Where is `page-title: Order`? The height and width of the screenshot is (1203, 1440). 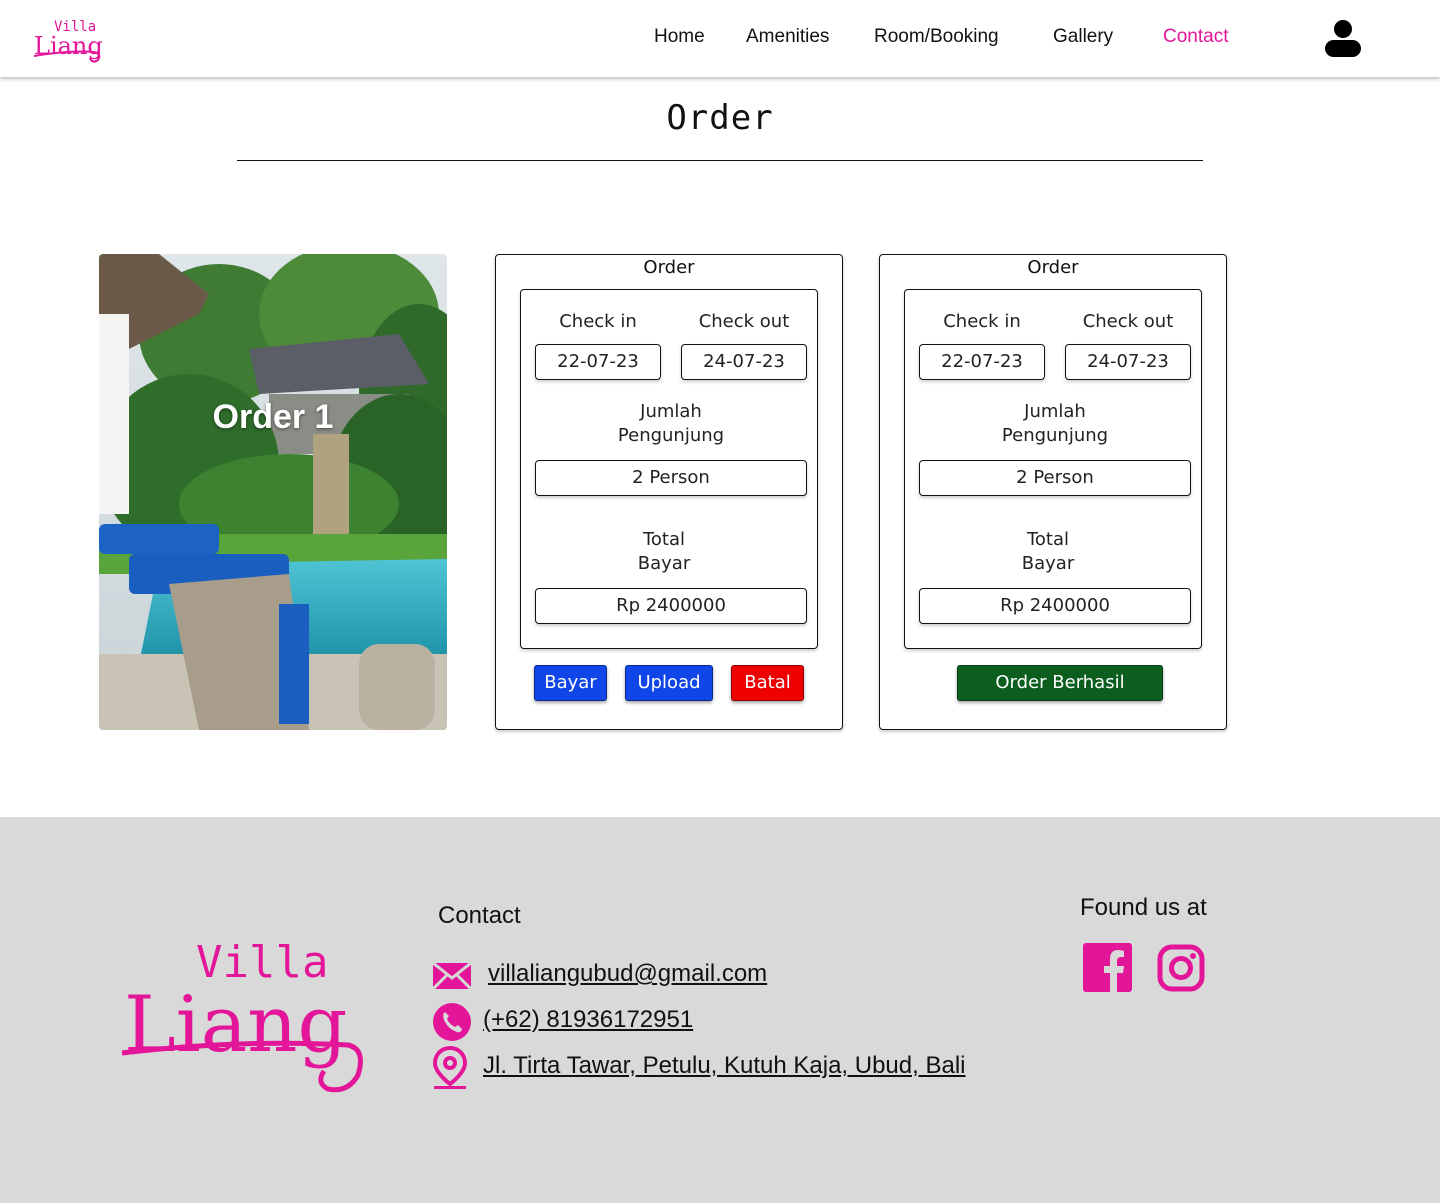 page-title: Order is located at coordinates (720, 118).